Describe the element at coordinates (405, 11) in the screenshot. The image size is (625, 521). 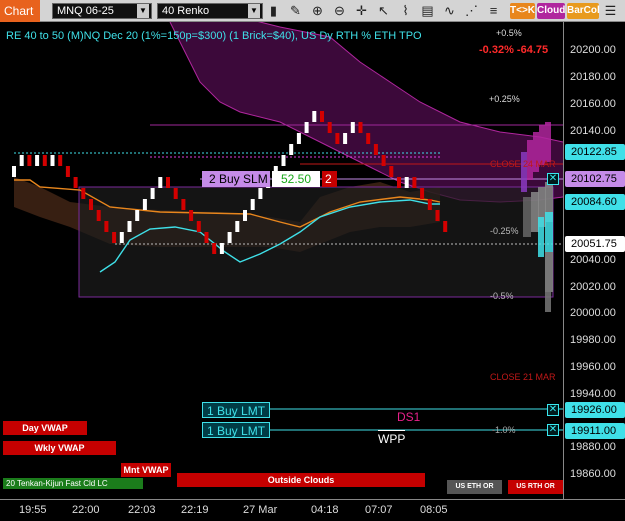
I see `drawing-tools-icon: ⌇` at that location.